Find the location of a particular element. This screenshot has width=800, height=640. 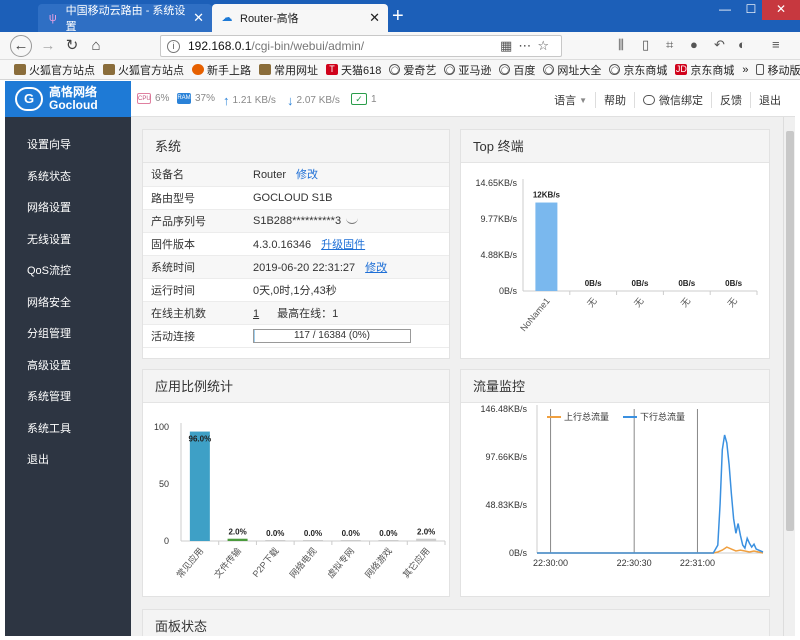

back-button: ← is located at coordinates (21, 46).